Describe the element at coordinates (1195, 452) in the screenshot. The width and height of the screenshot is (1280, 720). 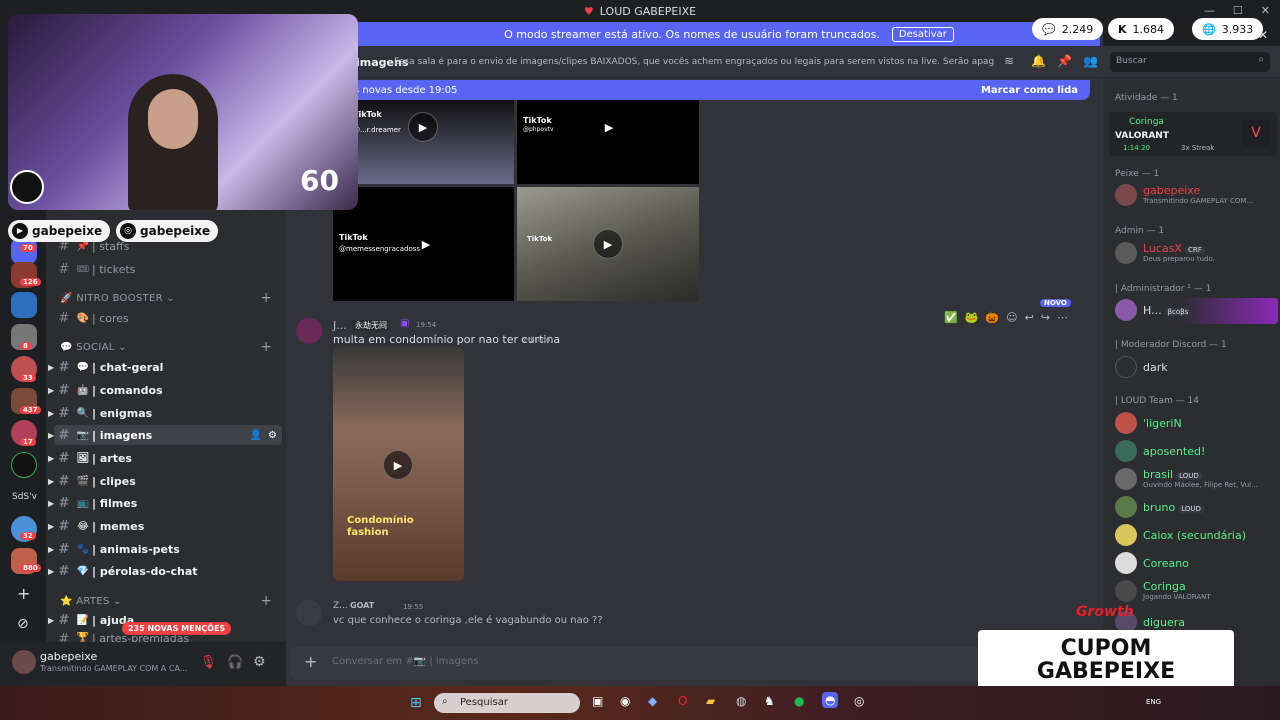
I see `member-item: aposented!` at that location.